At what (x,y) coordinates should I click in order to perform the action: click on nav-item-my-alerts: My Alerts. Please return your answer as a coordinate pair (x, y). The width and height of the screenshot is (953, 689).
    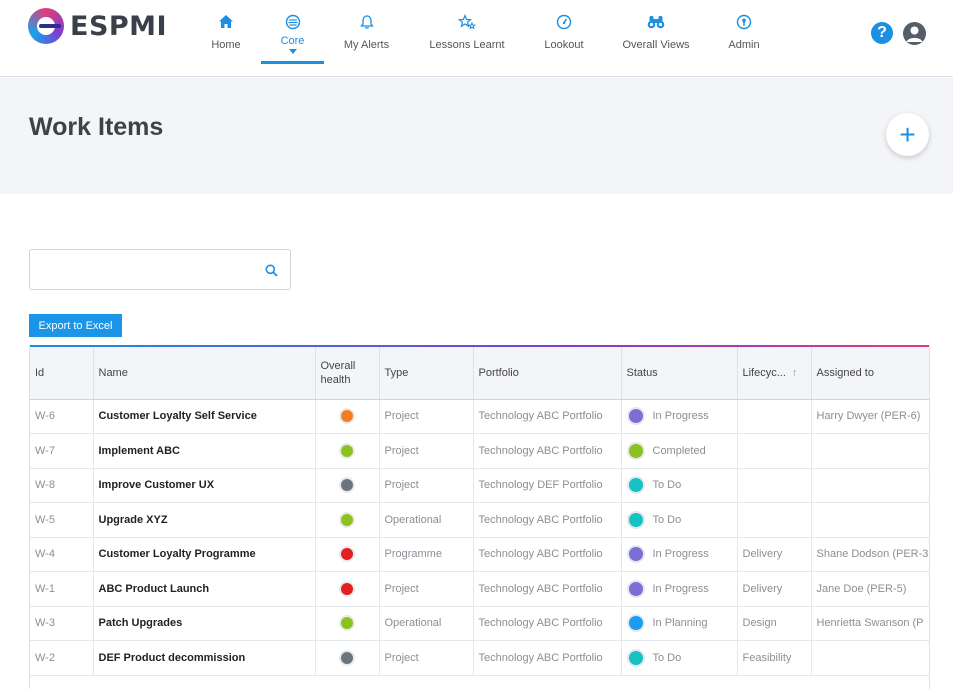
    Looking at the image, I should click on (366, 32).